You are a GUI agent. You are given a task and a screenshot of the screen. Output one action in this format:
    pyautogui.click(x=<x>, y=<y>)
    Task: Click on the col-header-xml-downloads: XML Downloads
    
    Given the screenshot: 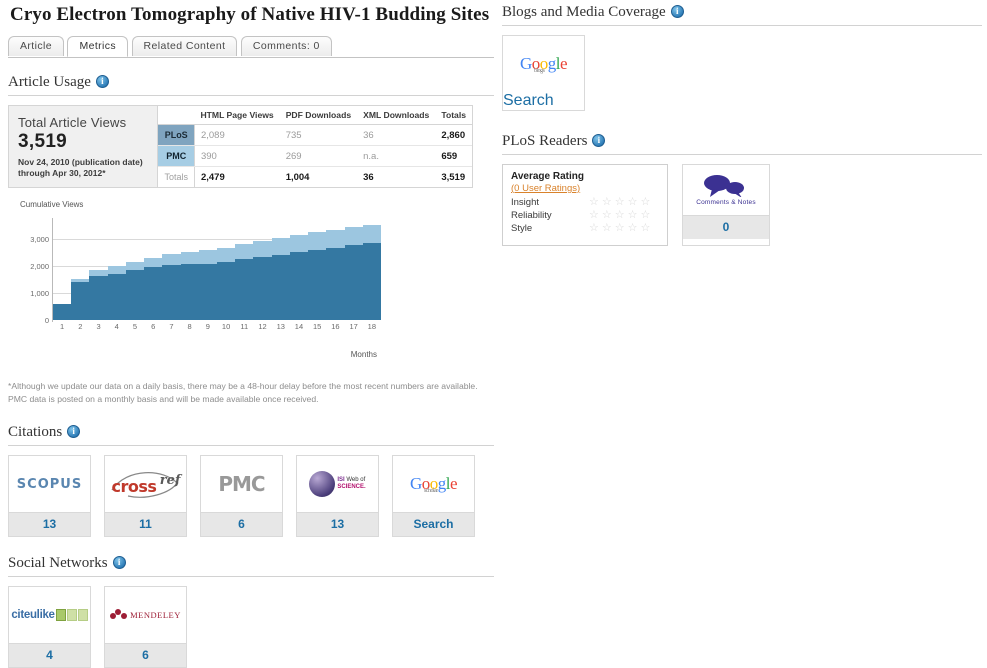 What is the action you would take?
    pyautogui.click(x=396, y=115)
    